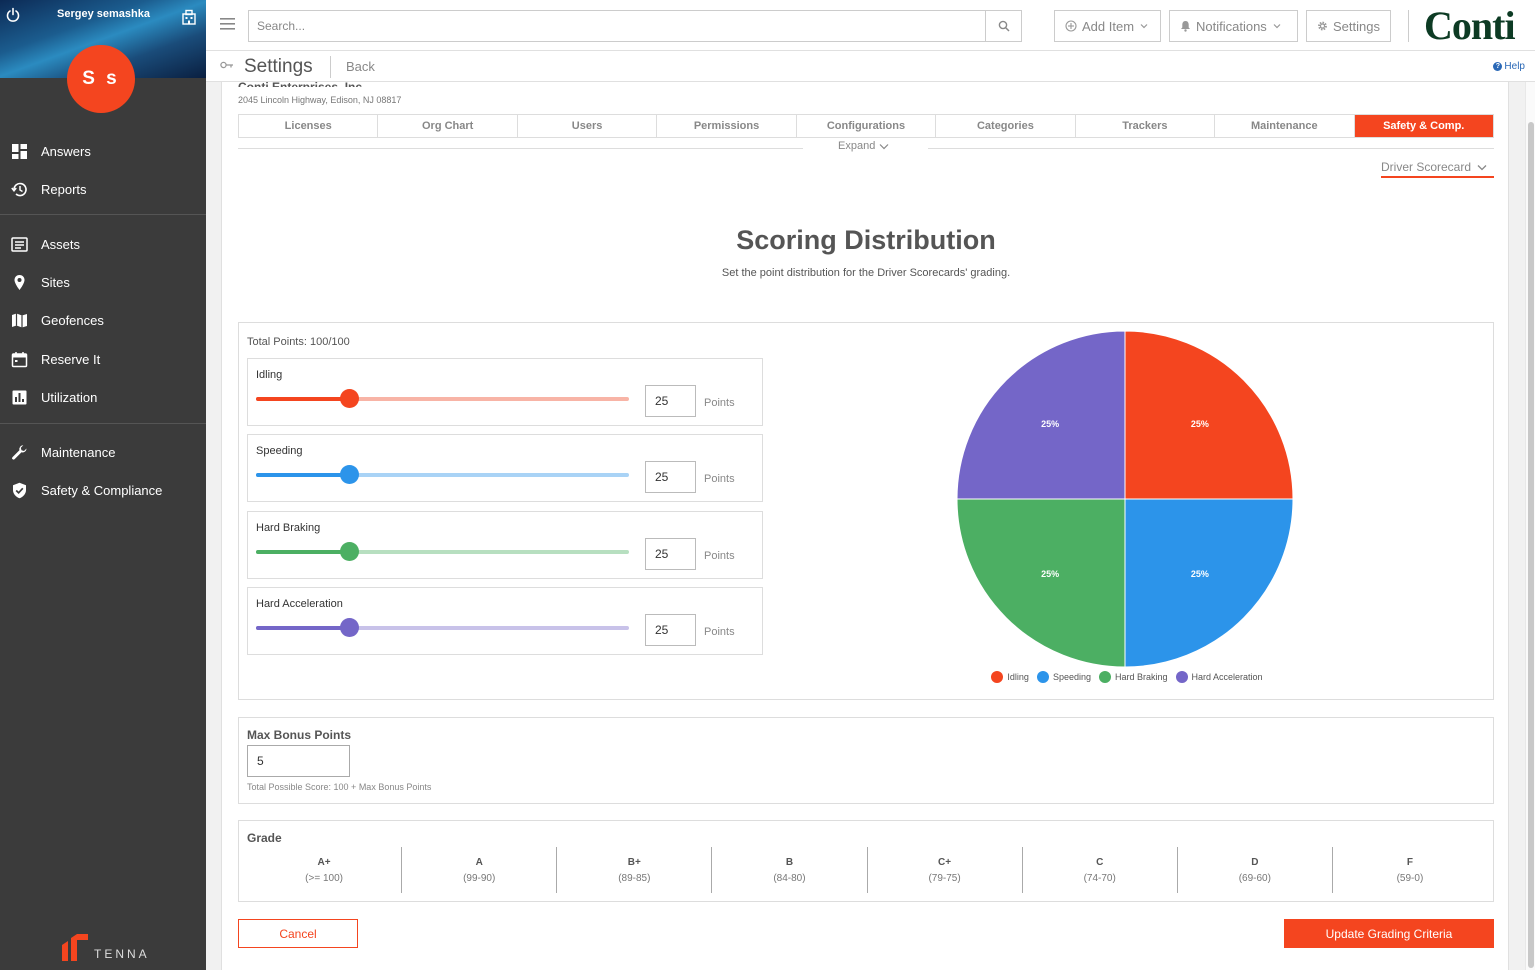  Describe the element at coordinates (1219, 677) in the screenshot. I see `legend-item: Hard Acceleration` at that location.